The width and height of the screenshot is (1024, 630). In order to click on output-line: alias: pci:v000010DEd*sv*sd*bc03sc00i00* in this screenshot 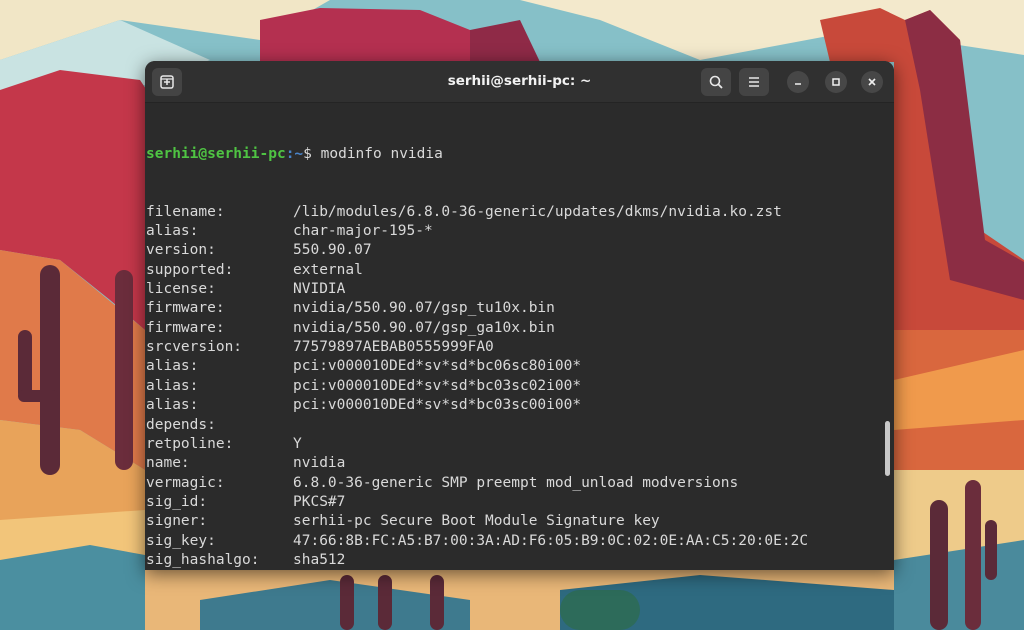, I will do `click(481, 405)`.